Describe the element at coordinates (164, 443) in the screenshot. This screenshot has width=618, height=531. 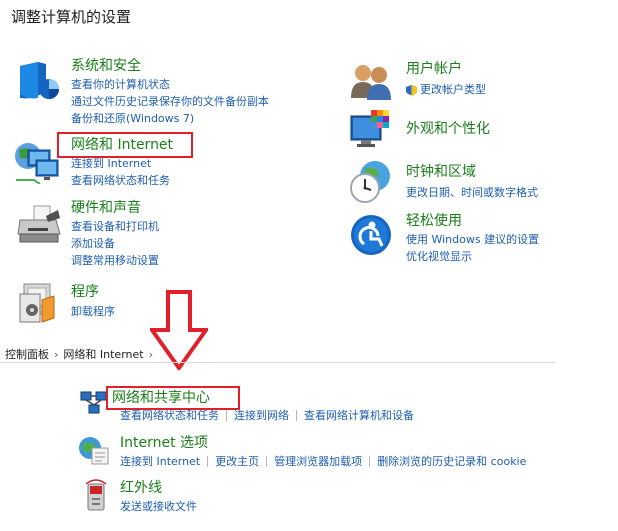
I see `sub-internet-options: Internet 选项` at that location.